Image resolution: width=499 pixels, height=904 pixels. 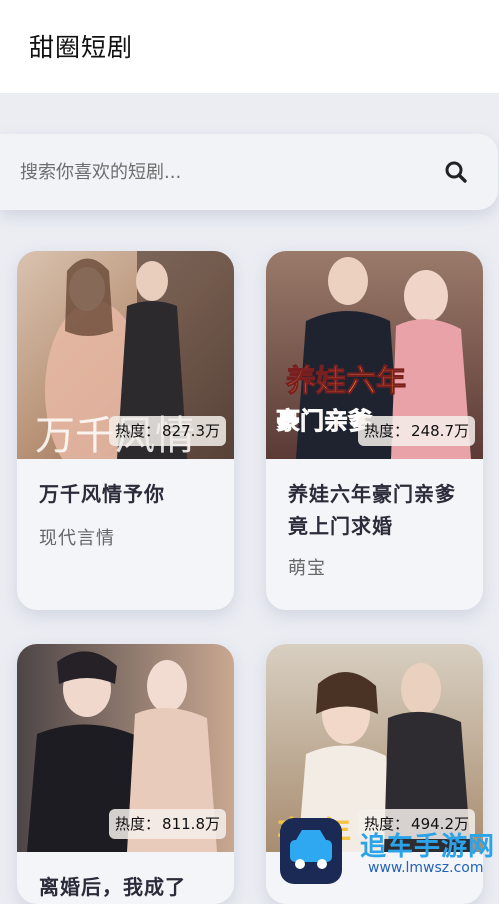 I want to click on search-input, so click(x=220, y=172).